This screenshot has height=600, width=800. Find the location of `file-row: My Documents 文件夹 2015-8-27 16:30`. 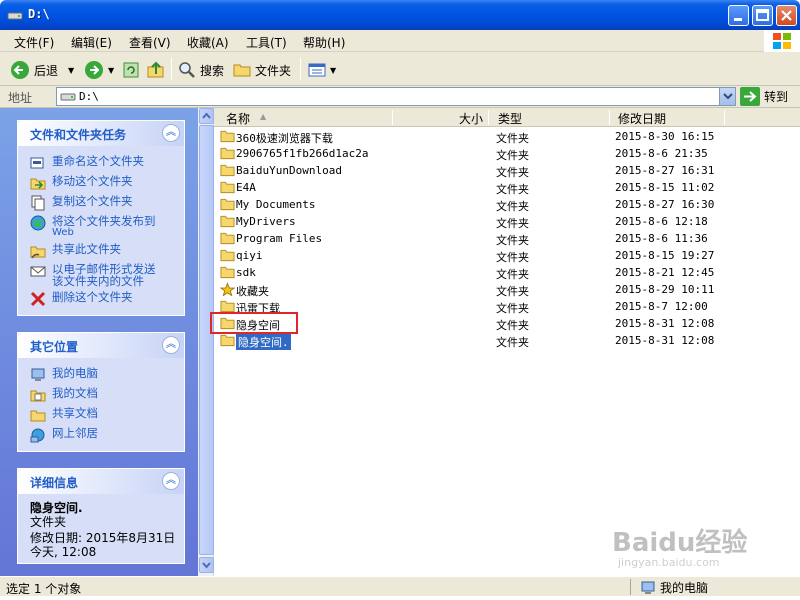

file-row: My Documents 文件夹 2015-8-27 16:30 is located at coordinates (507, 204).